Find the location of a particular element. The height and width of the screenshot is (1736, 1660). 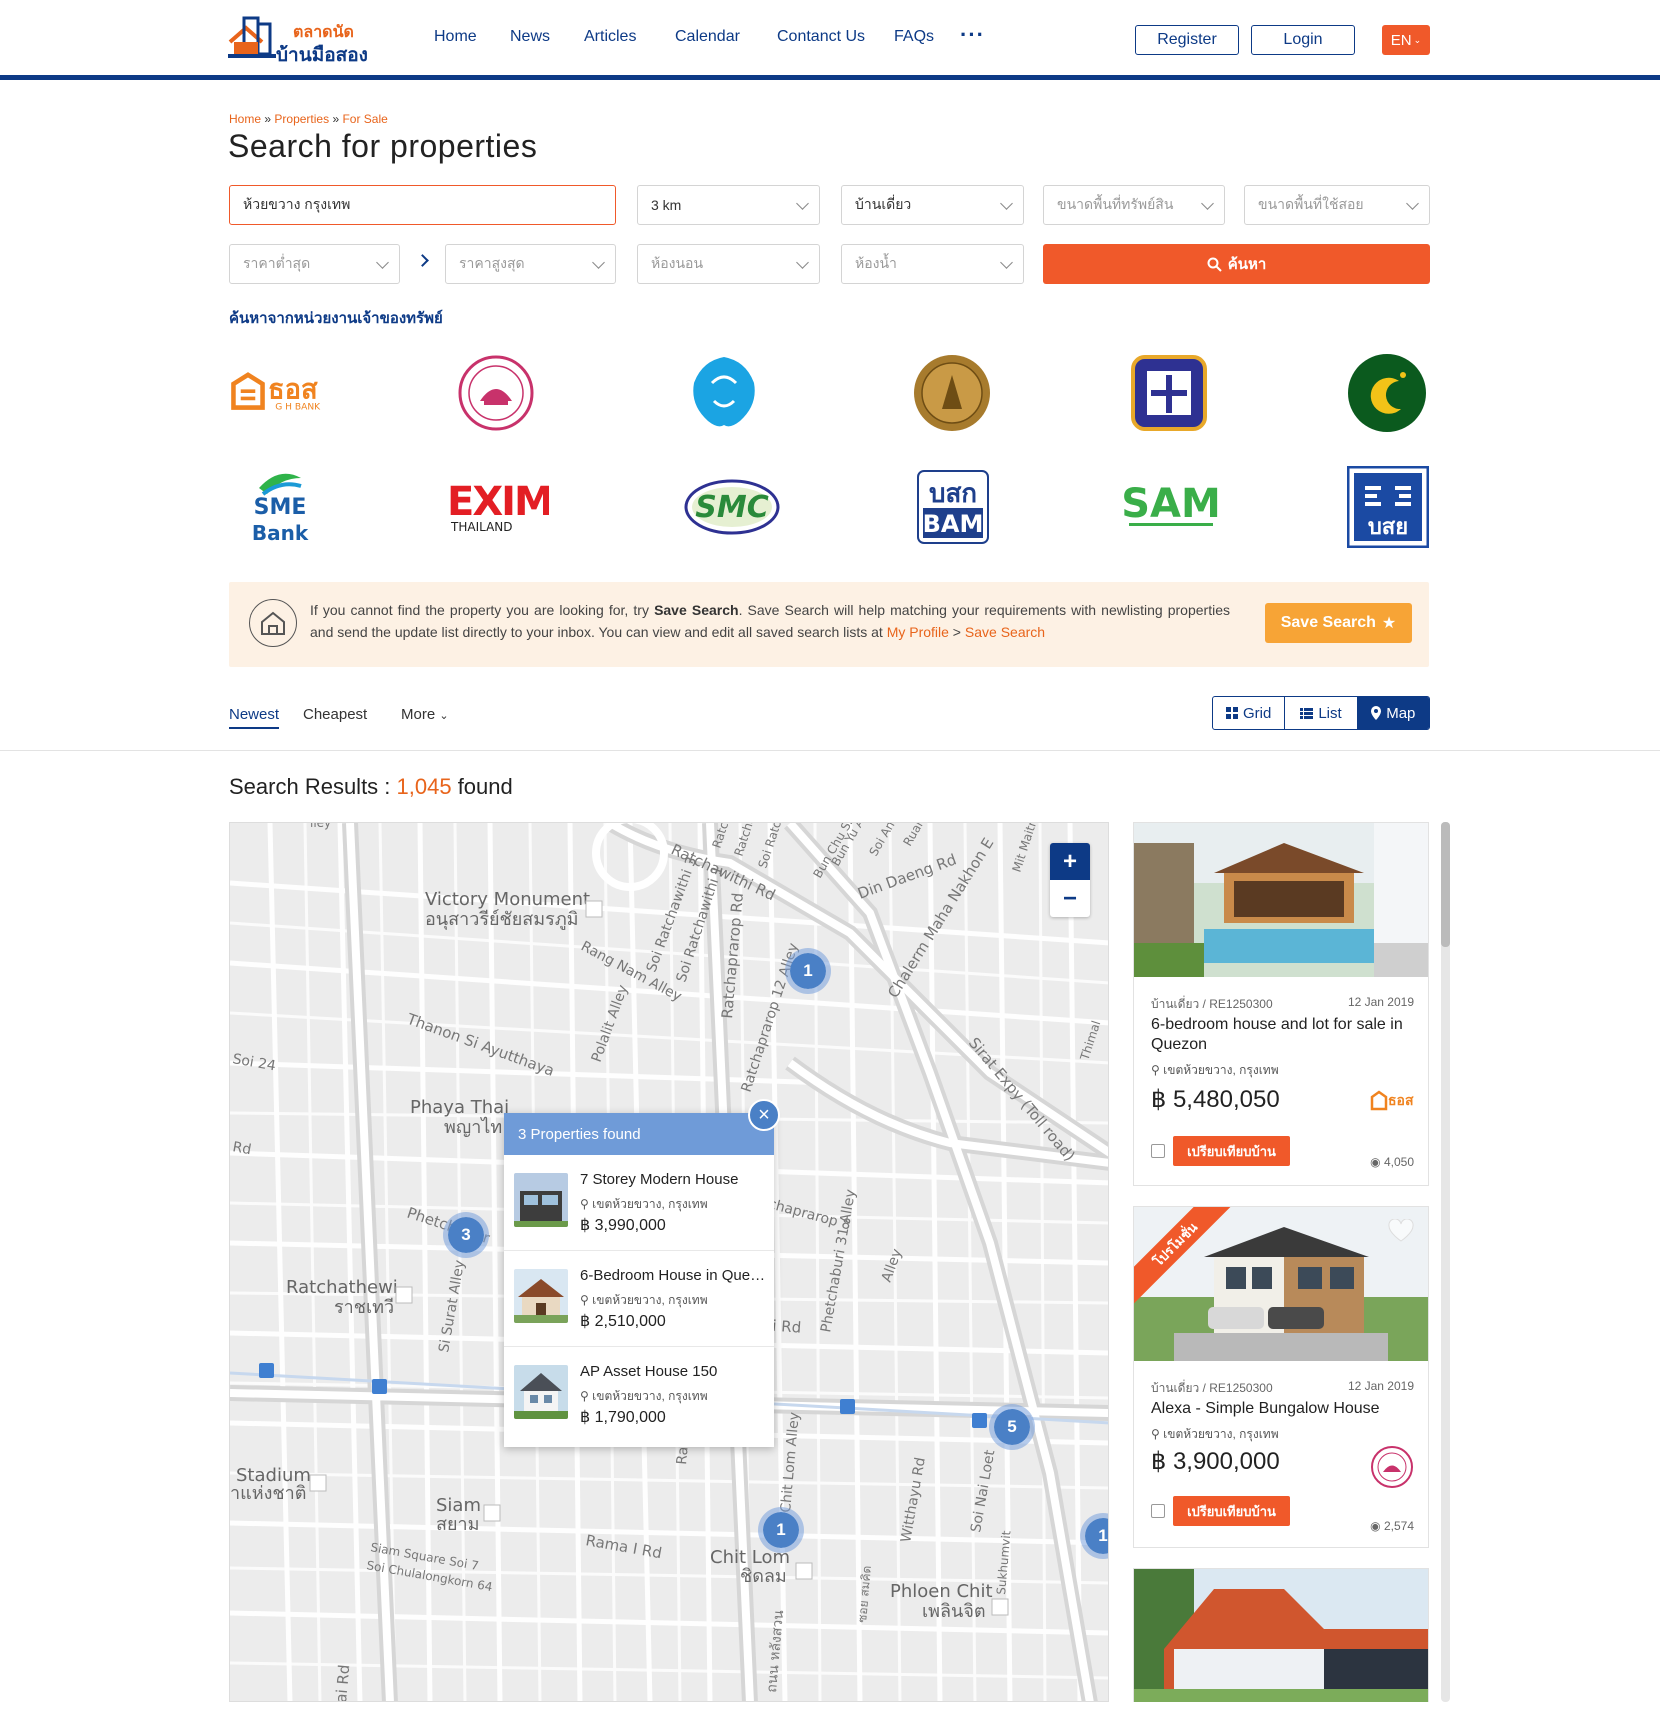

listing-date: 12 Jan 2019 is located at coordinates (1380, 1386).